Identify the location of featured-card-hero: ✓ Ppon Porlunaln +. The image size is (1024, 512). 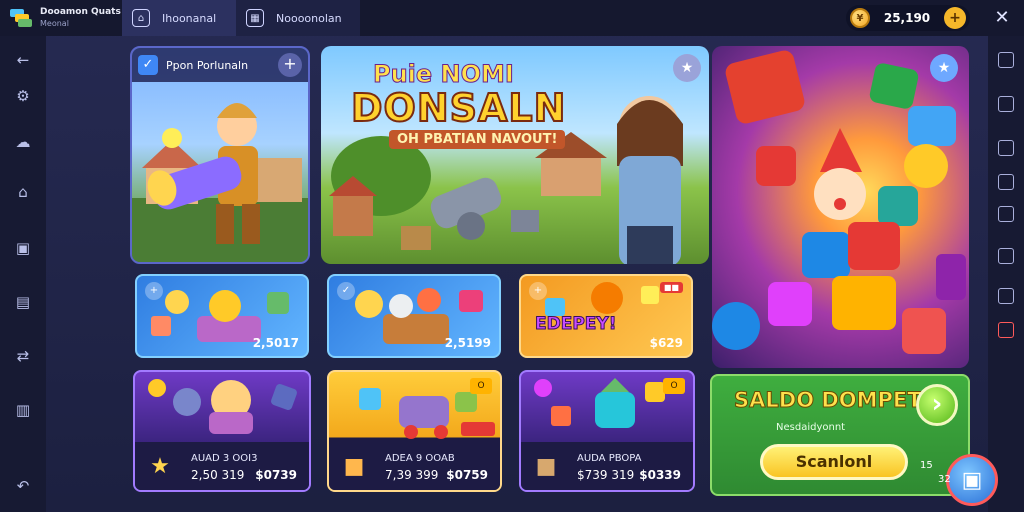
(220, 155).